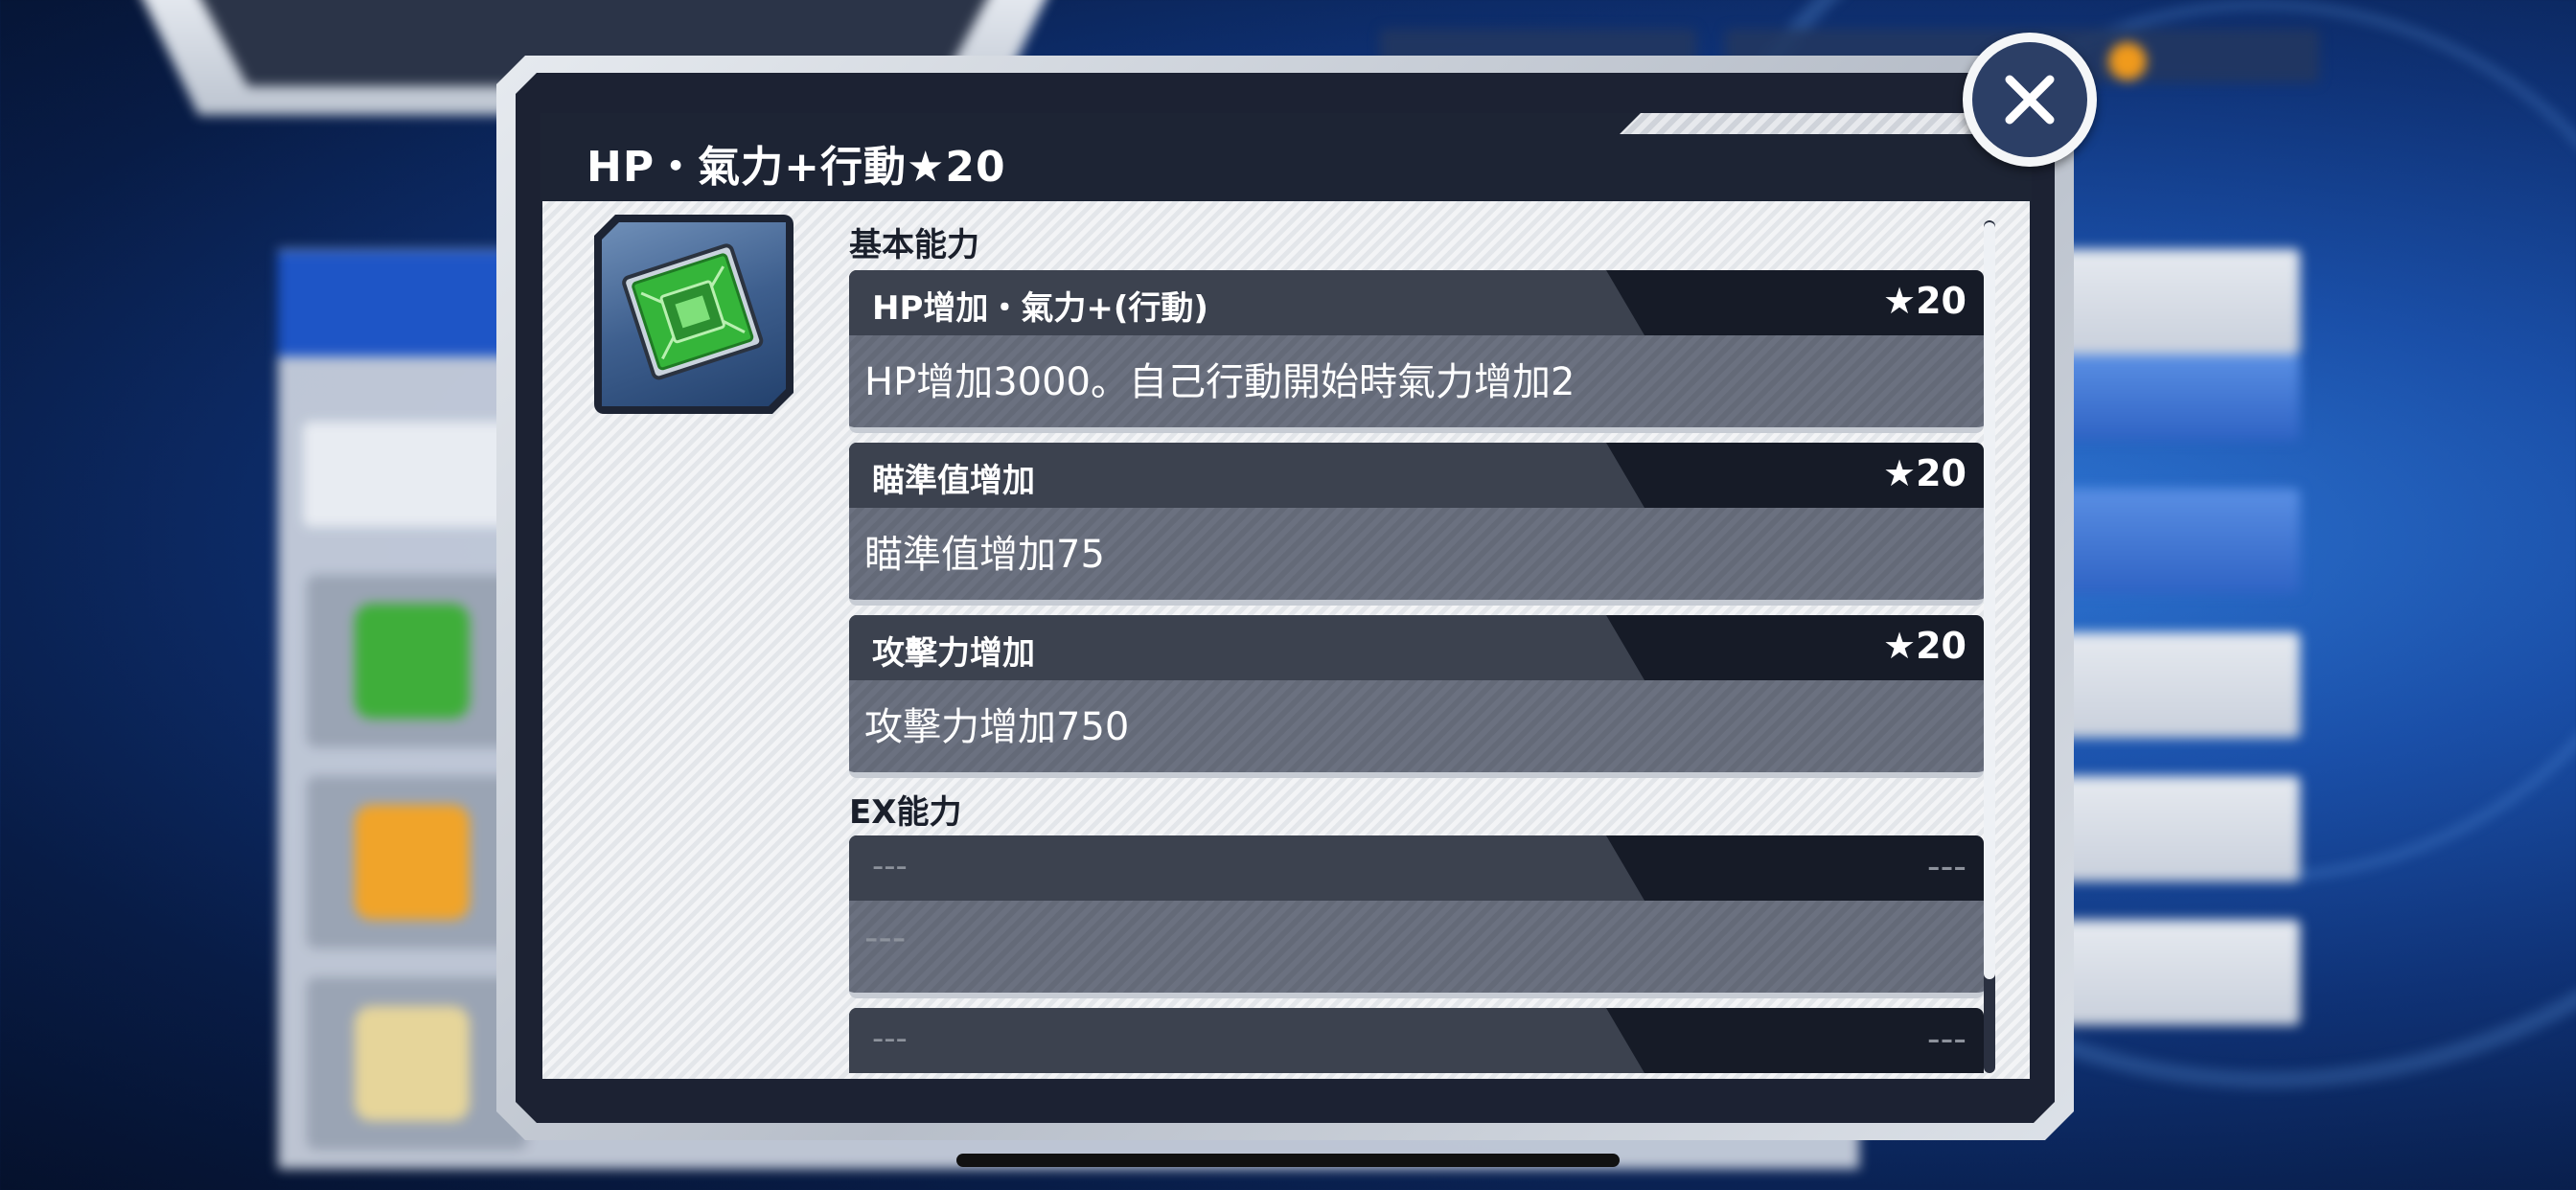  I want to click on ex-ability-card: --- --- ---, so click(1416, 917).